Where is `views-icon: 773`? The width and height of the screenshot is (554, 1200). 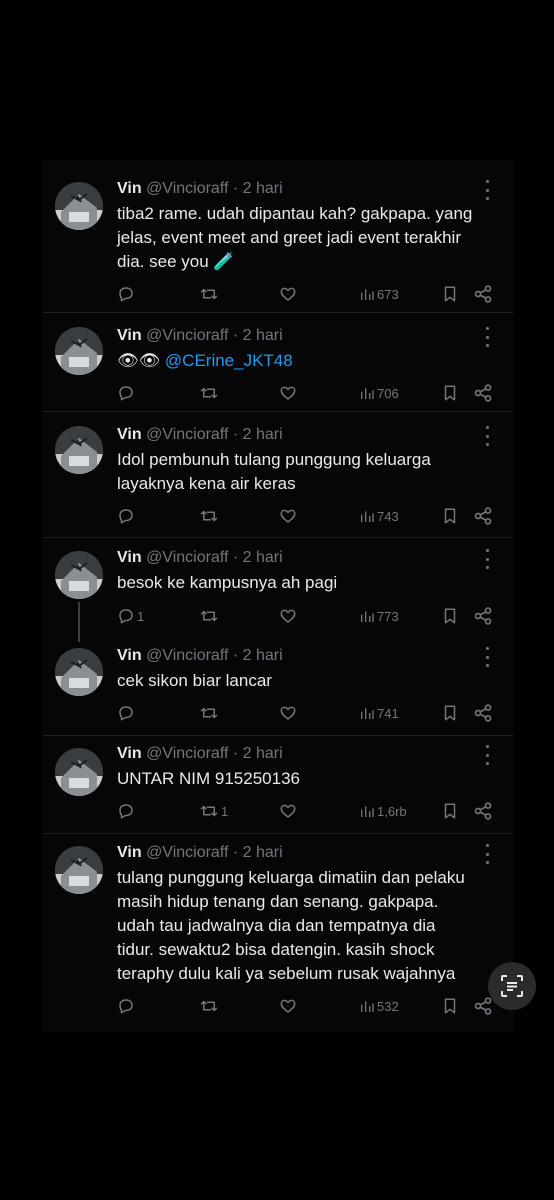 views-icon: 773 is located at coordinates (379, 616).